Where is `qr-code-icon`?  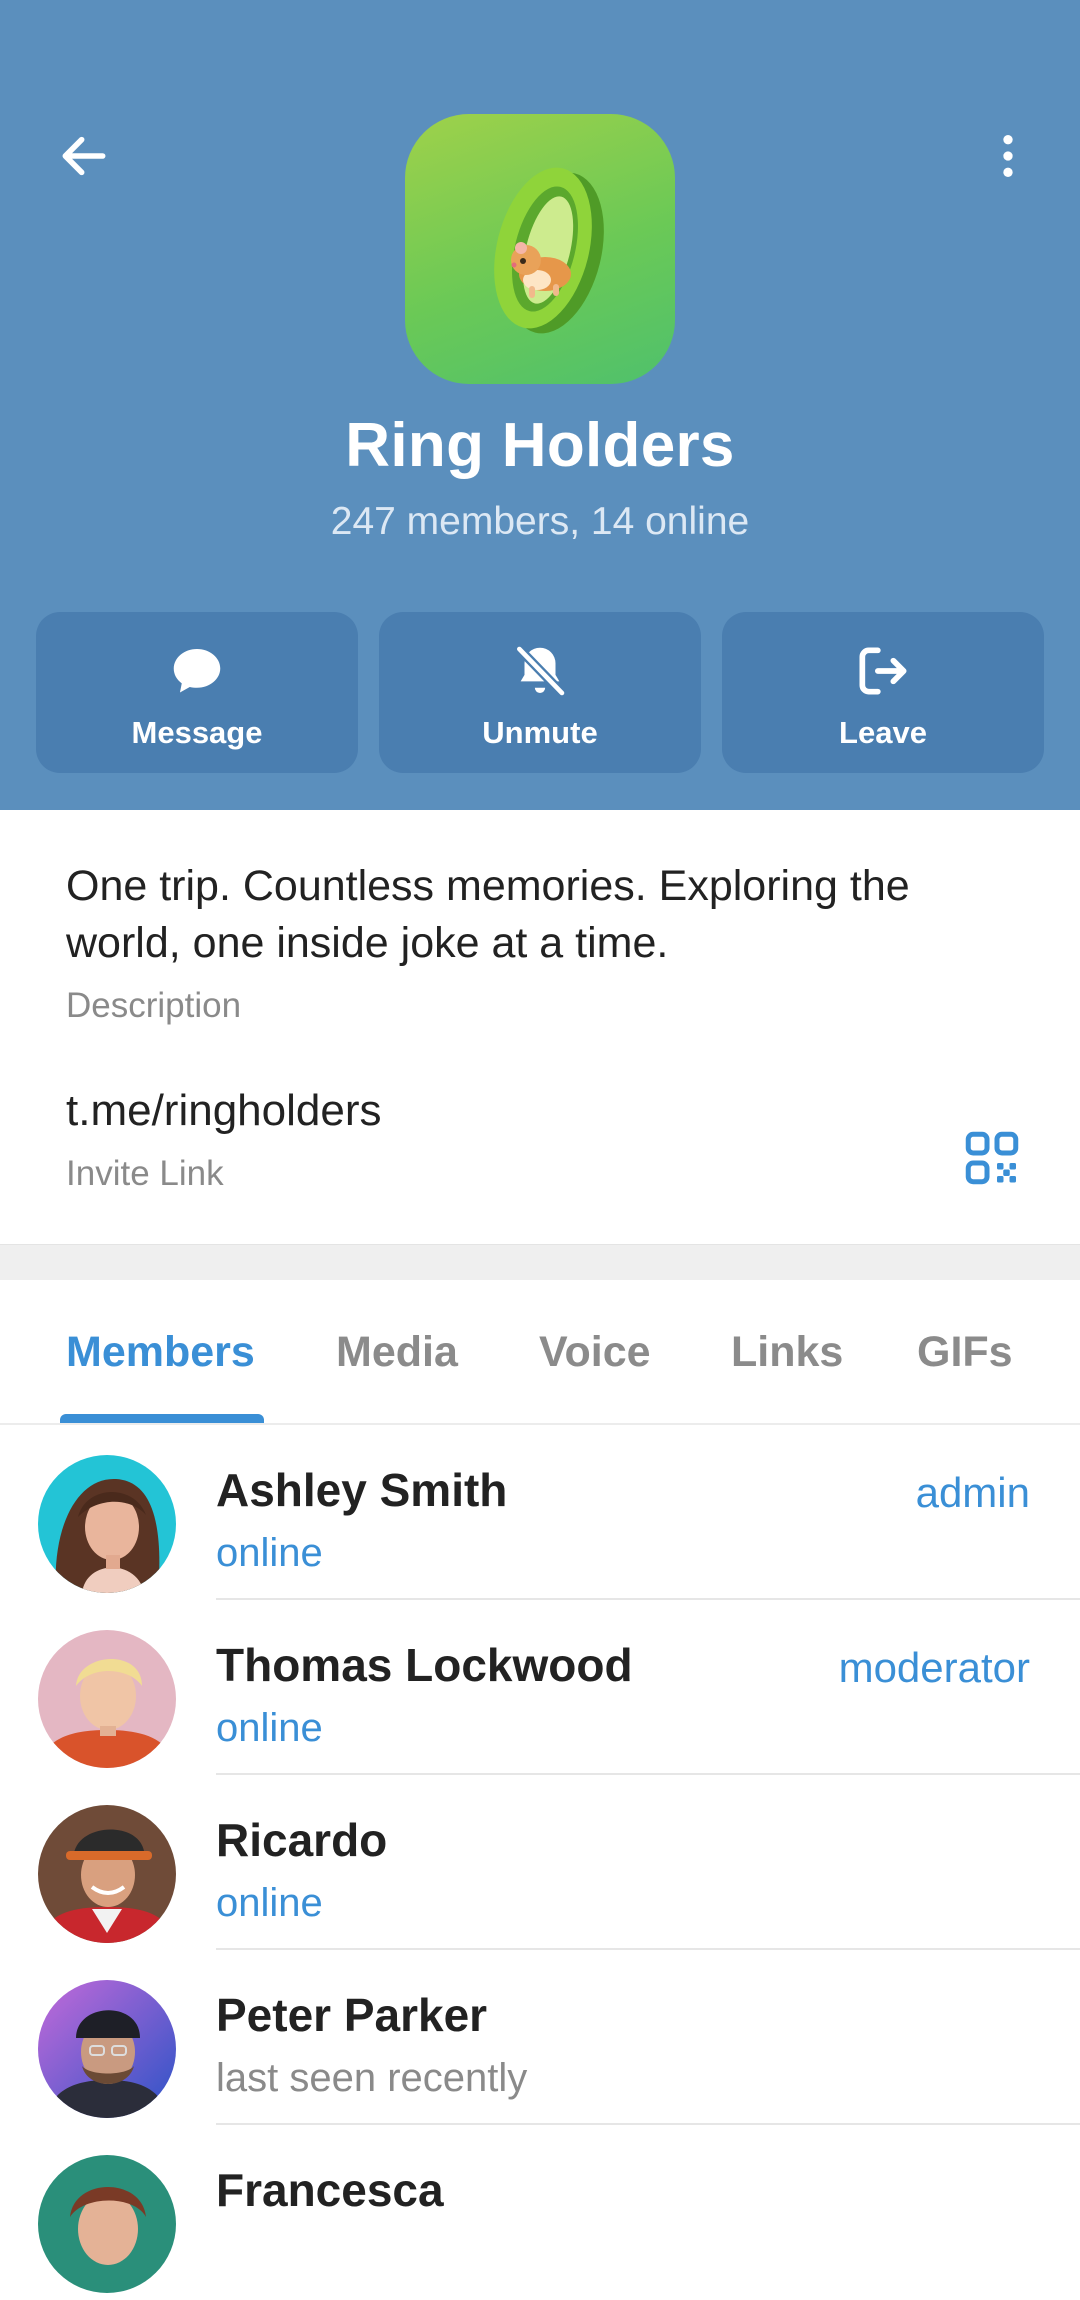
qr-code-icon is located at coordinates (992, 1158).